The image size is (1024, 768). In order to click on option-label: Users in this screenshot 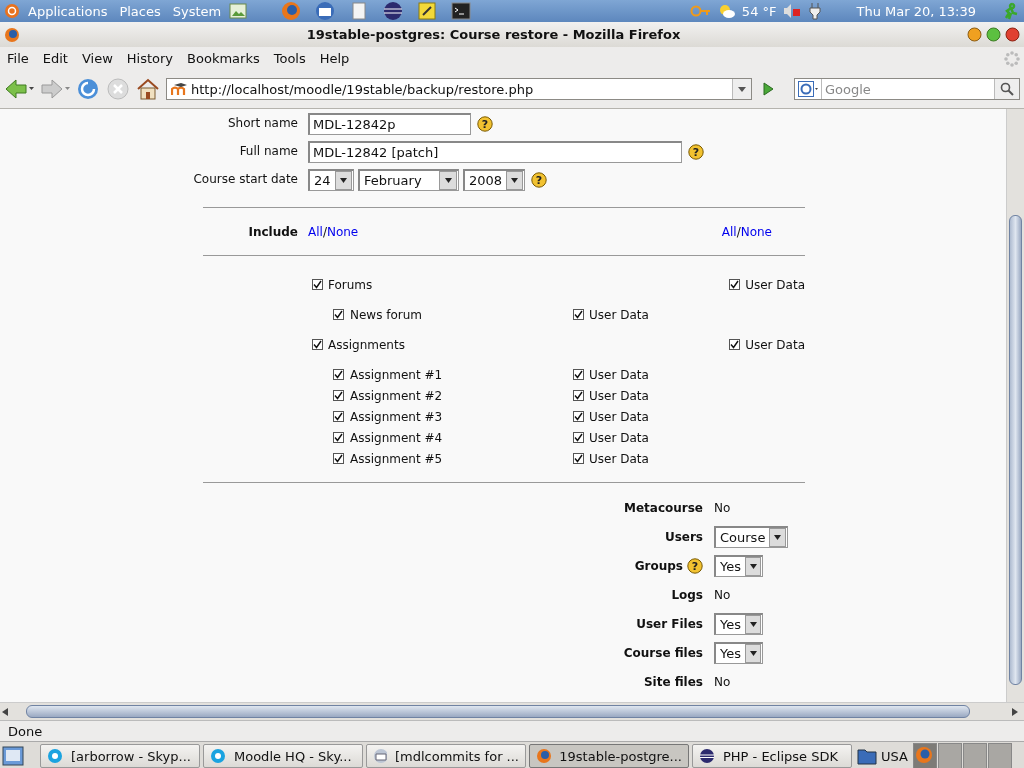, I will do `click(683, 536)`.